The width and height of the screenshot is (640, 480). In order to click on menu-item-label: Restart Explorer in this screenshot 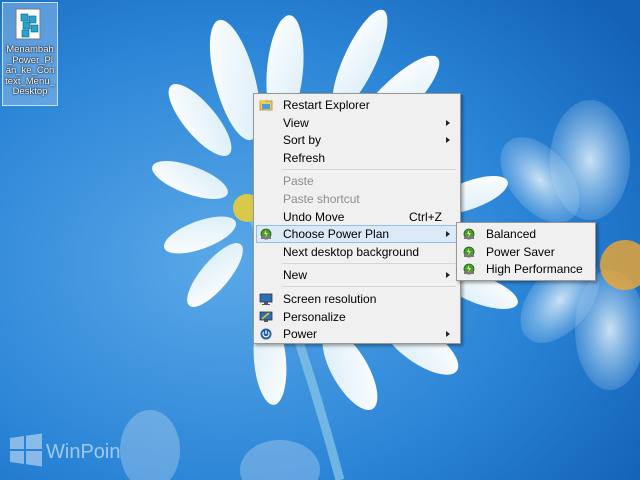, I will do `click(326, 105)`.